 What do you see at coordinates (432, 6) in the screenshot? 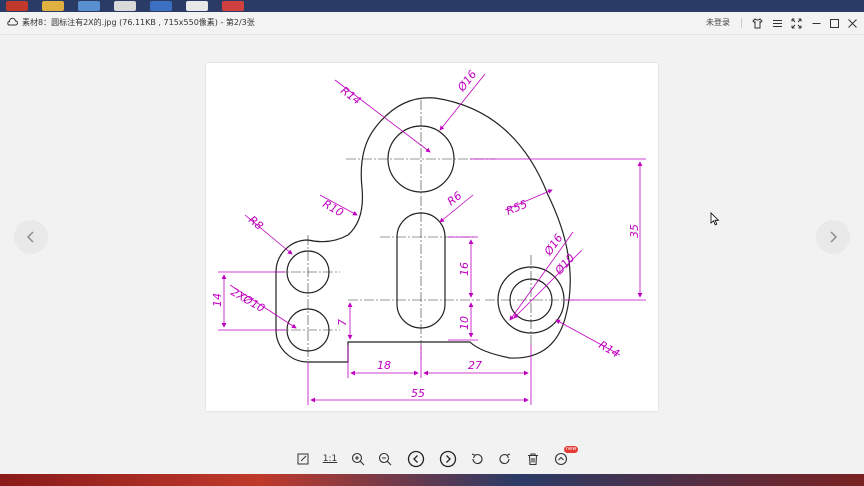
I see `top-taskbar-strip` at bounding box center [432, 6].